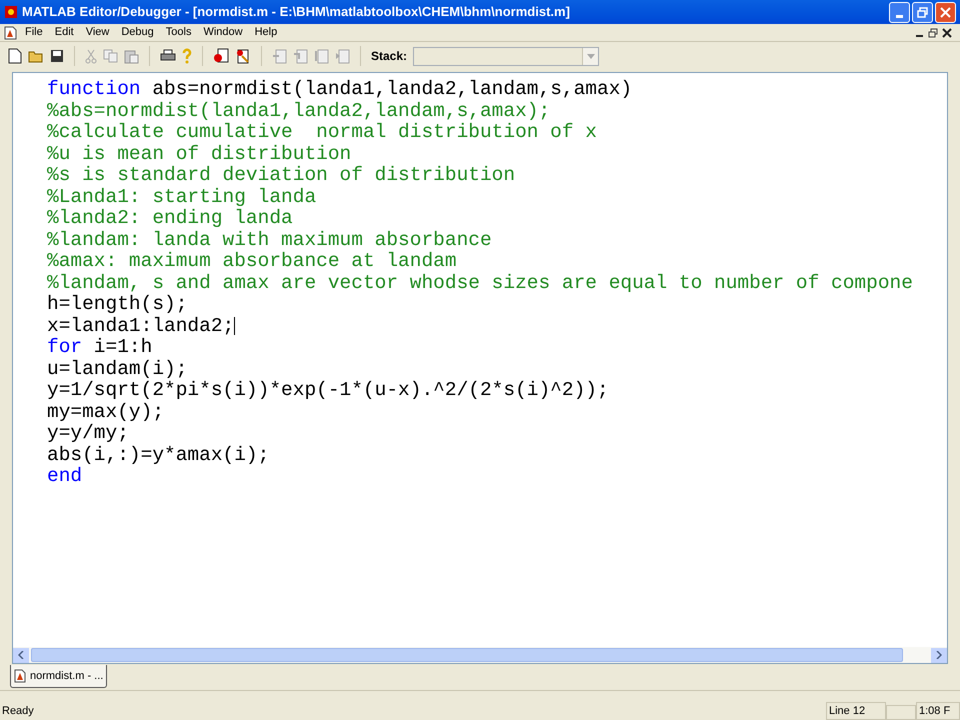 This screenshot has width=960, height=720. Describe the element at coordinates (98, 32) in the screenshot. I see `menu-item: View` at that location.